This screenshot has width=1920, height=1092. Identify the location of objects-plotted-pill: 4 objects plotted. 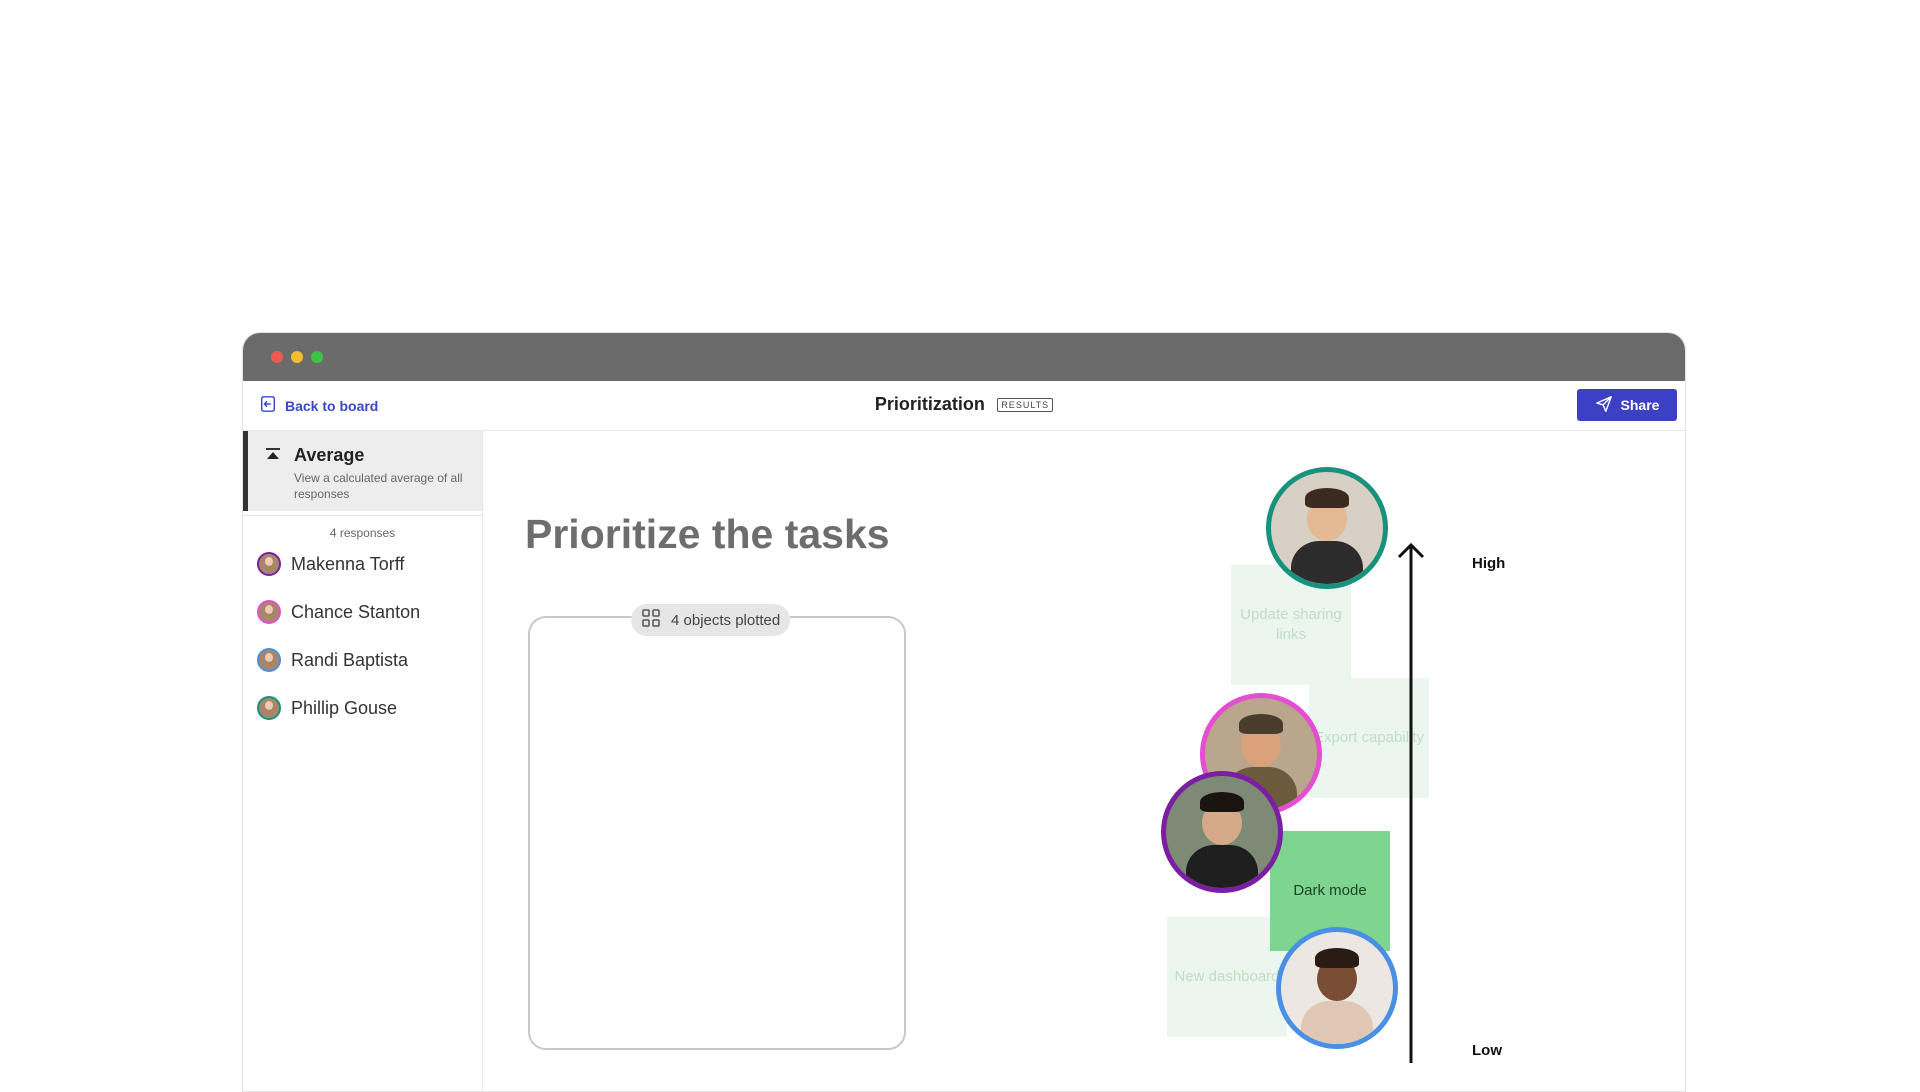
(711, 620).